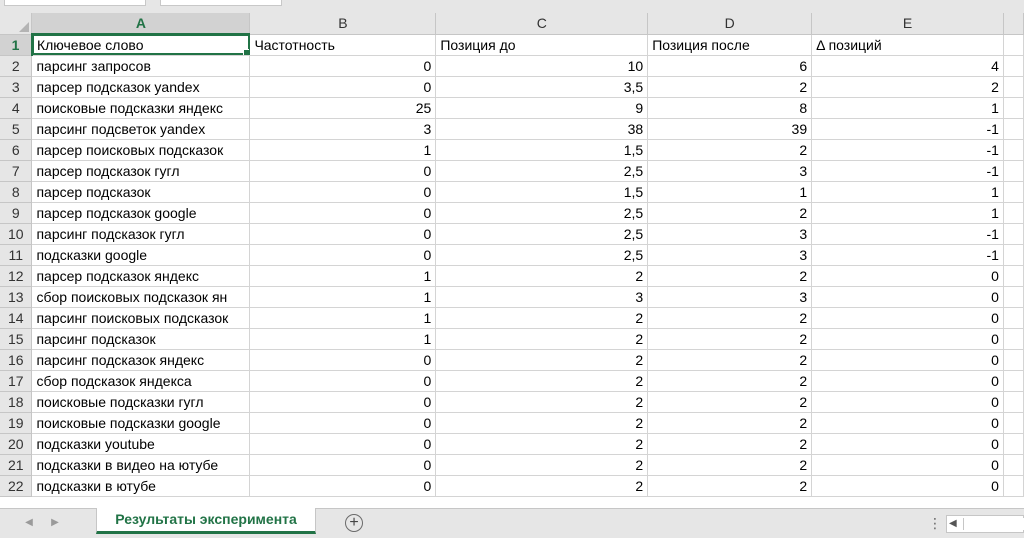 Image resolution: width=1024 pixels, height=538 pixels. Describe the element at coordinates (907, 45) in the screenshot. I see `cell-e1: Δ позиций` at that location.